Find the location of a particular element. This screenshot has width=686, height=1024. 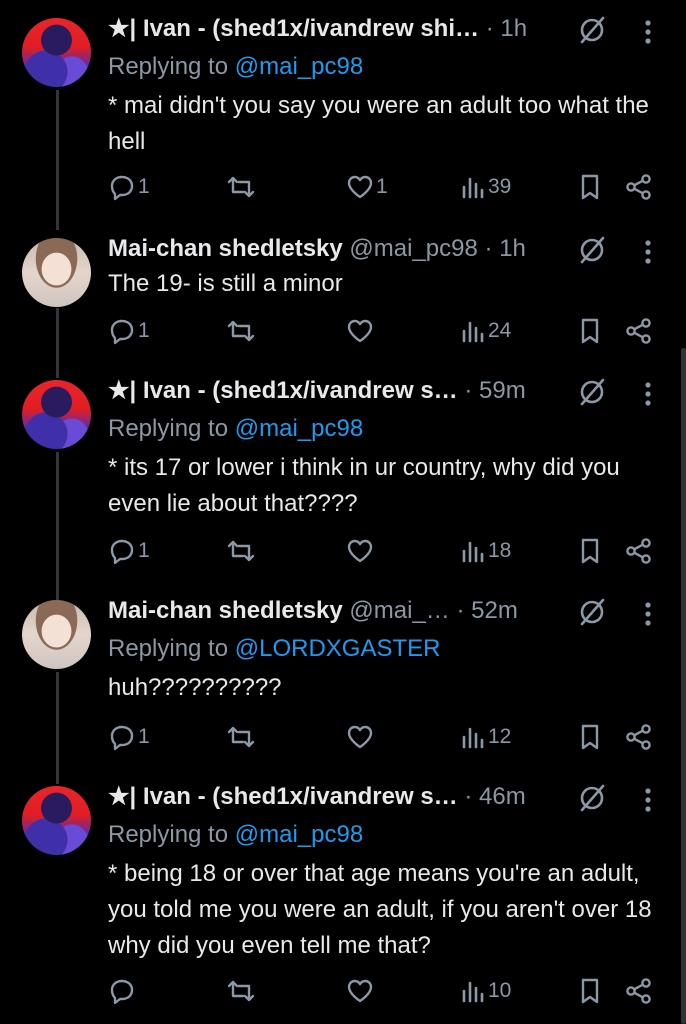

view-count: 39 is located at coordinates (500, 186).